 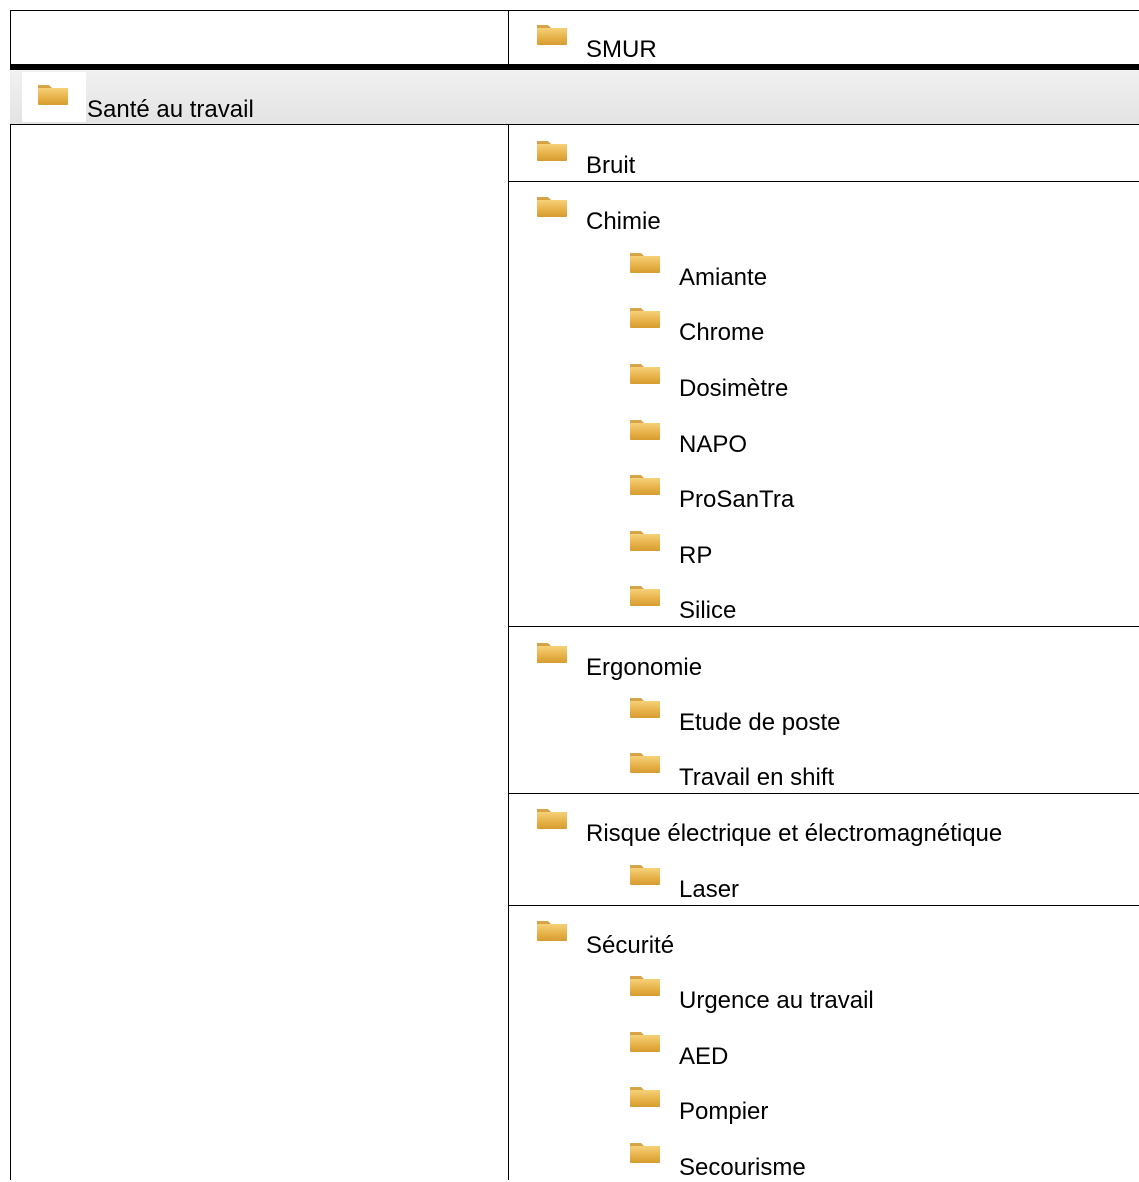 I want to click on folder-label: Laser, so click(x=709, y=889).